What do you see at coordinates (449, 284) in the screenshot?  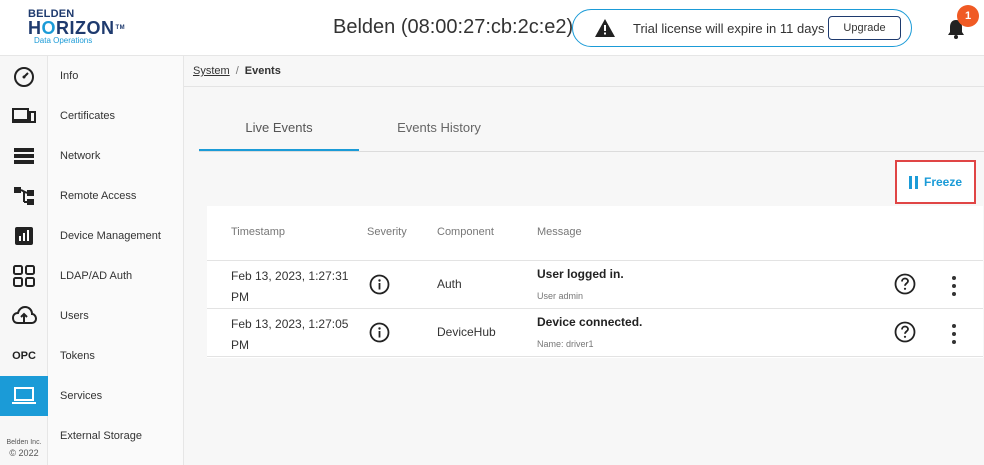 I see `cell-component: Auth` at bounding box center [449, 284].